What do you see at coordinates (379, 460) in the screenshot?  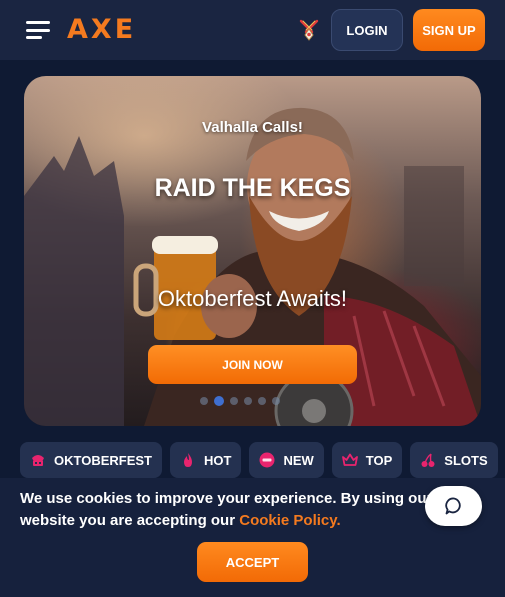 I see `category-label: TOP` at bounding box center [379, 460].